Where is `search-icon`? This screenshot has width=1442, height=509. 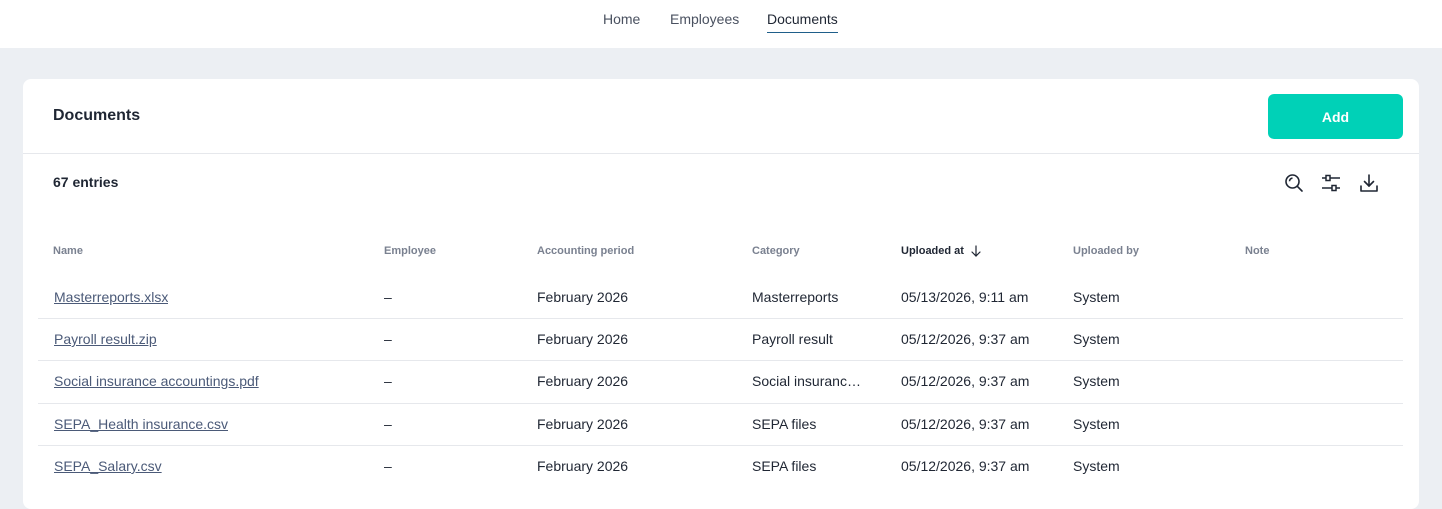 search-icon is located at coordinates (1294, 183).